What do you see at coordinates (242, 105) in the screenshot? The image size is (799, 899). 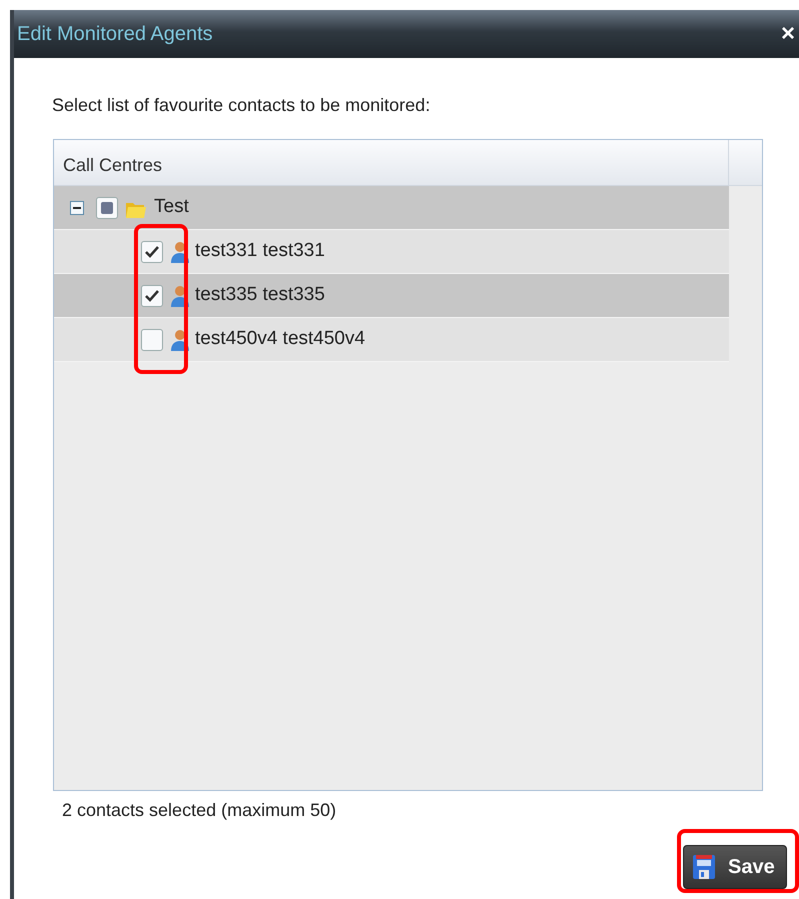 I see `instruction-text: Select list of favourite contacts to be monitored:` at bounding box center [242, 105].